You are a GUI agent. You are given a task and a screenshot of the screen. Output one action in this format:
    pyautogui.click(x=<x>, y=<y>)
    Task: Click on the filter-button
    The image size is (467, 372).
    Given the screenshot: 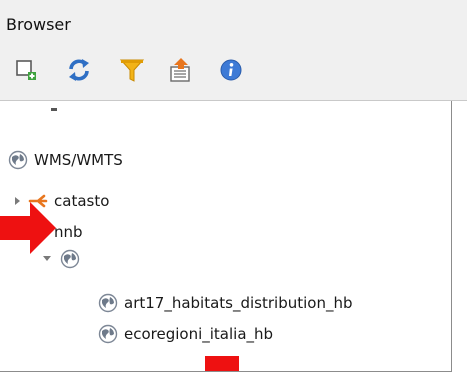 What is the action you would take?
    pyautogui.click(x=132, y=70)
    